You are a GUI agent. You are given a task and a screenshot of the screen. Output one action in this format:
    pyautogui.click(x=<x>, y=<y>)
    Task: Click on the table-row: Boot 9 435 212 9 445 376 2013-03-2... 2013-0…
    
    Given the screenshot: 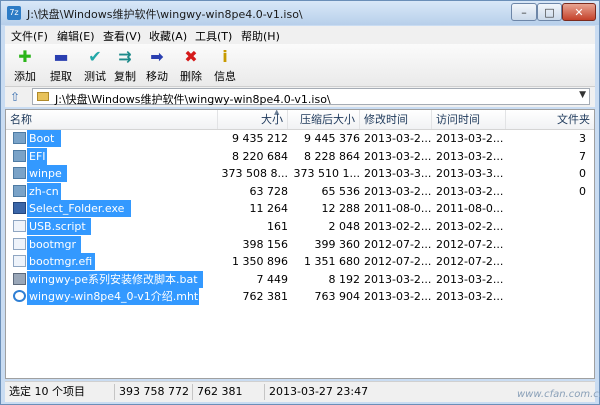 What is the action you would take?
    pyautogui.click(x=300, y=138)
    